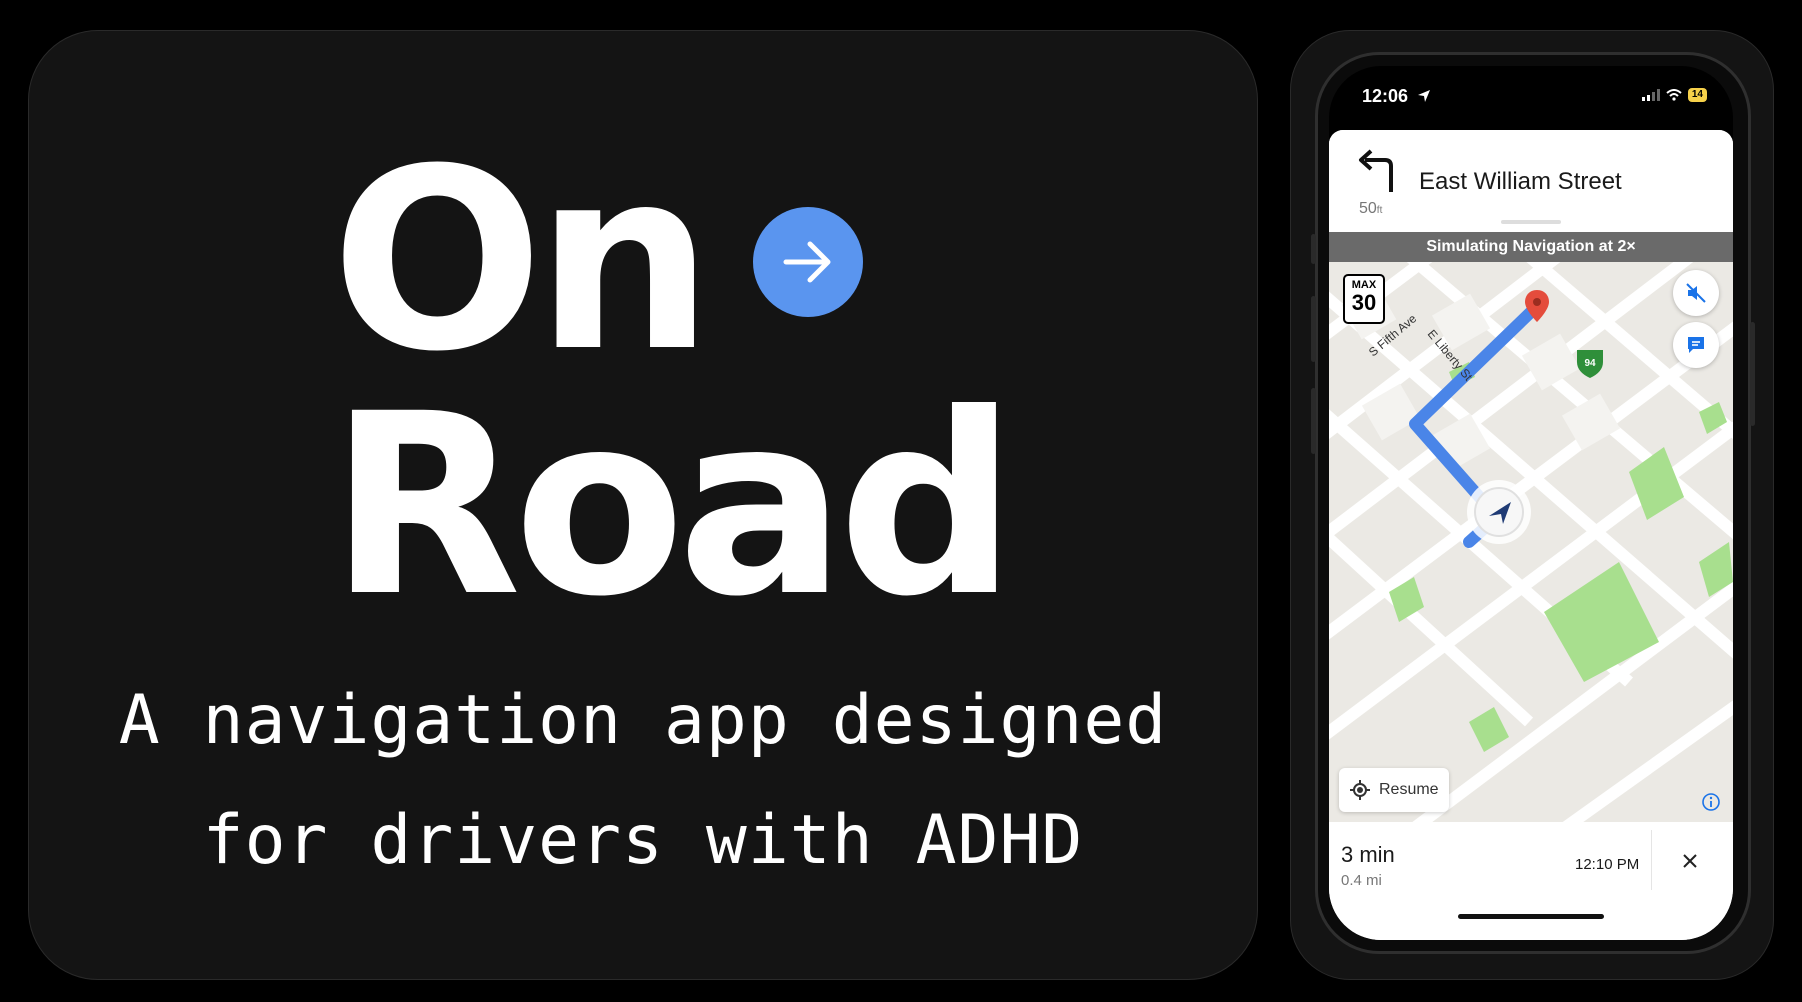 The height and width of the screenshot is (1002, 1802). What do you see at coordinates (1313, 421) in the screenshot?
I see `phone-volume-down` at bounding box center [1313, 421].